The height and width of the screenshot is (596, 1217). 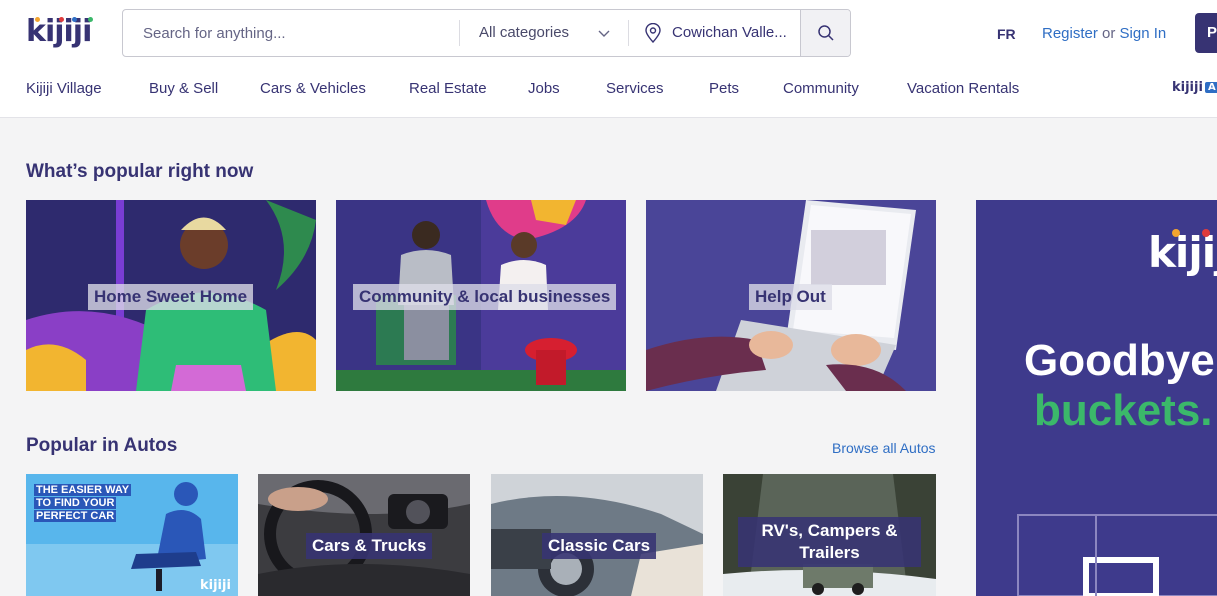 What do you see at coordinates (313, 88) in the screenshot?
I see `nav-item-cars-vehicles: Cars & Vehicles` at bounding box center [313, 88].